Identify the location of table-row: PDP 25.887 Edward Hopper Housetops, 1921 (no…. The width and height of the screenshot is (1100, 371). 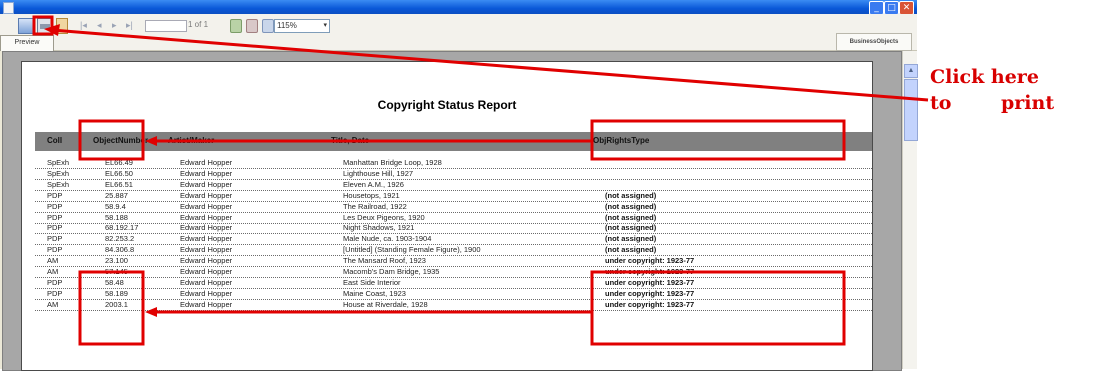
(453, 196).